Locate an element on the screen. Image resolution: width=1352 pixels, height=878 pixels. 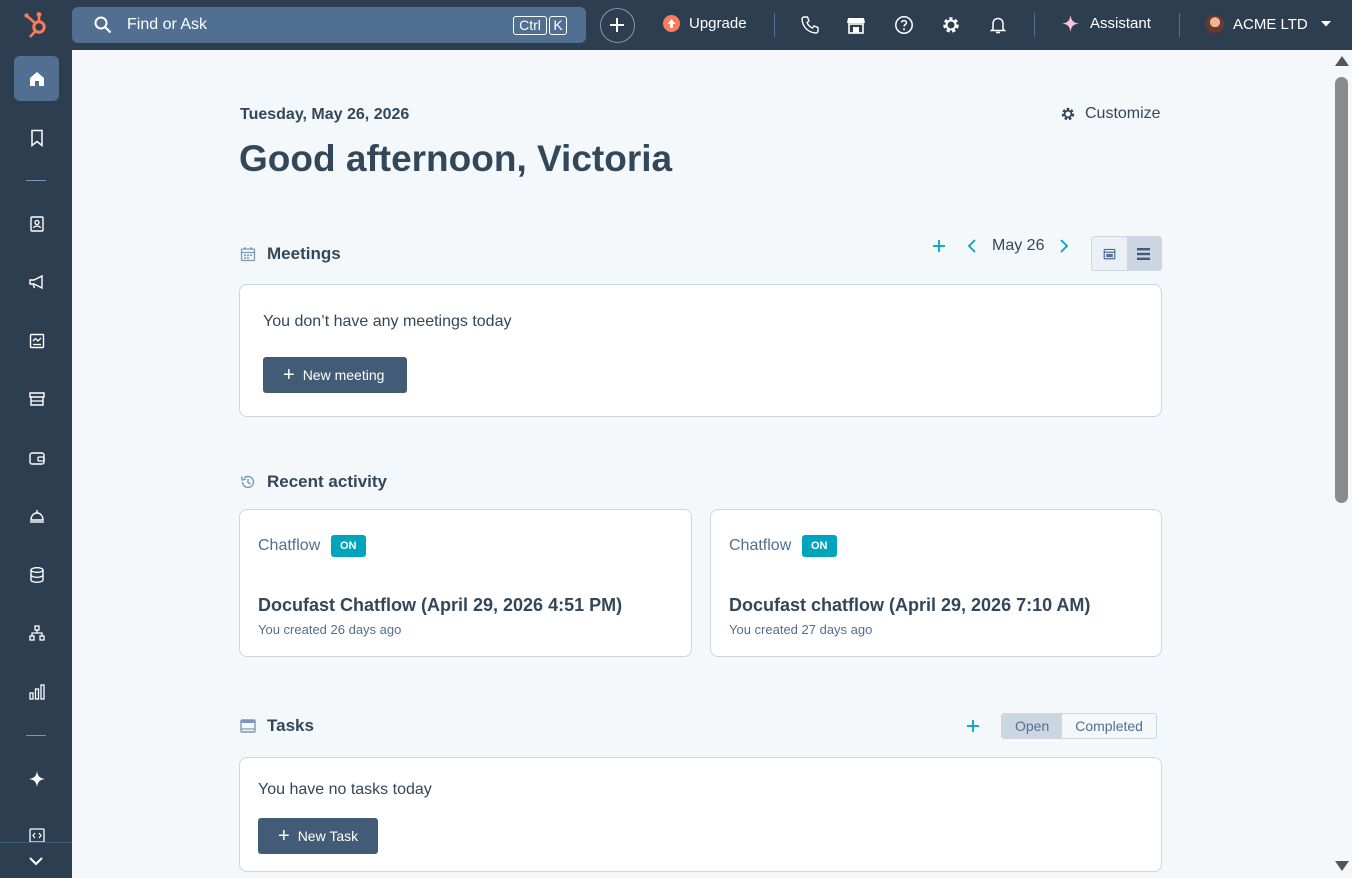
megaphone-icon is located at coordinates (35, 281).